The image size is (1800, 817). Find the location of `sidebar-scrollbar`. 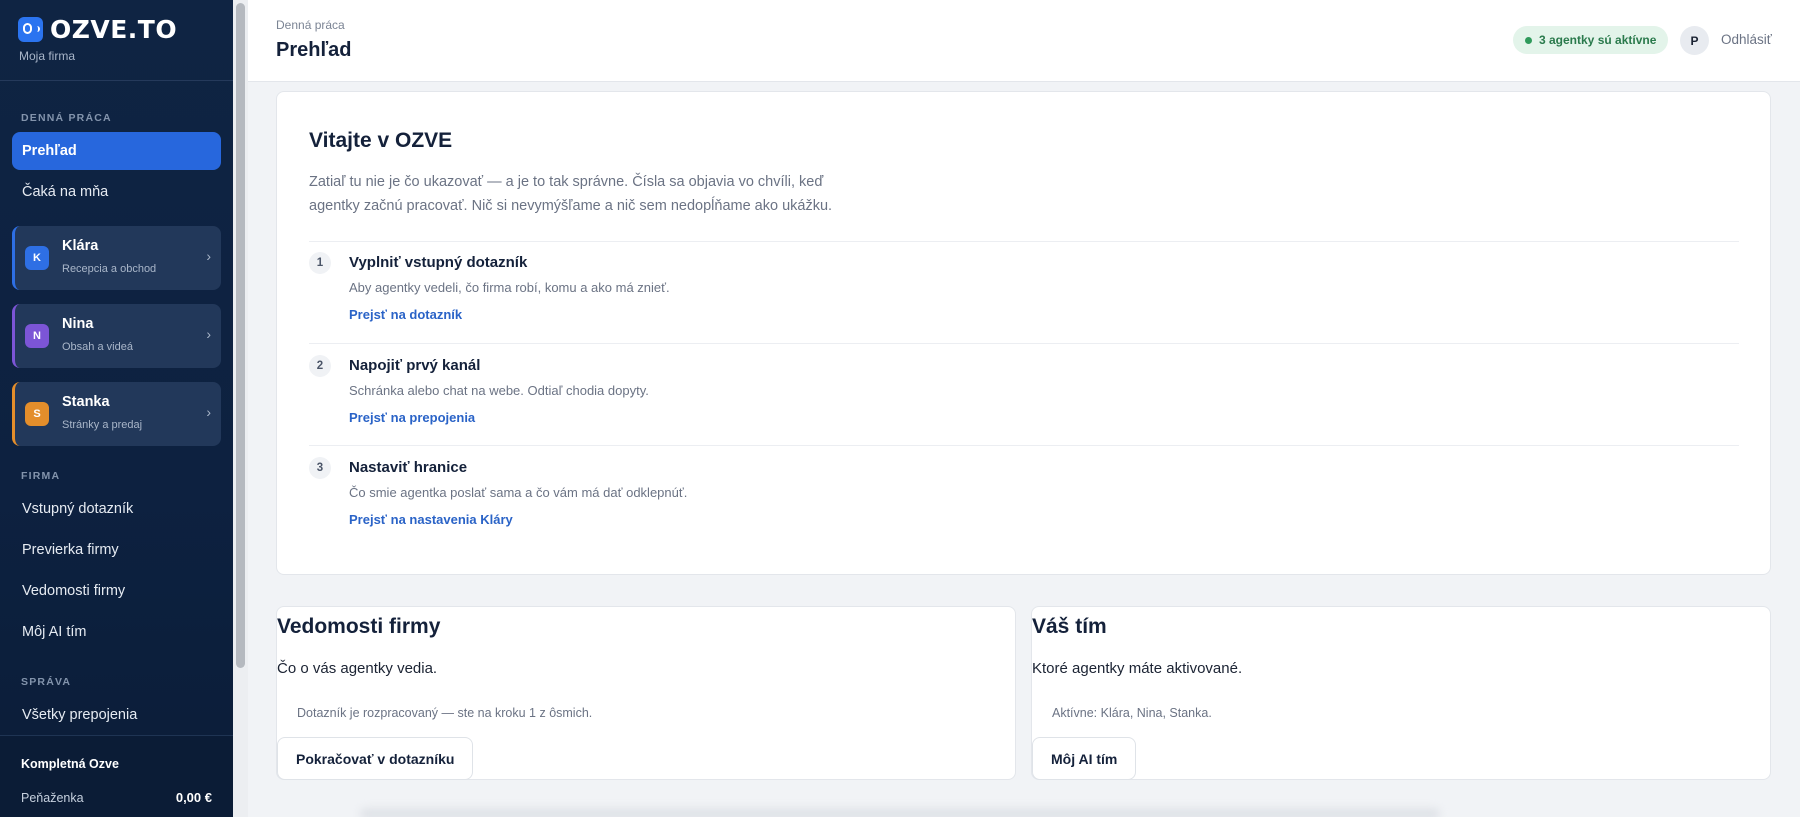

sidebar-scrollbar is located at coordinates (240, 408).